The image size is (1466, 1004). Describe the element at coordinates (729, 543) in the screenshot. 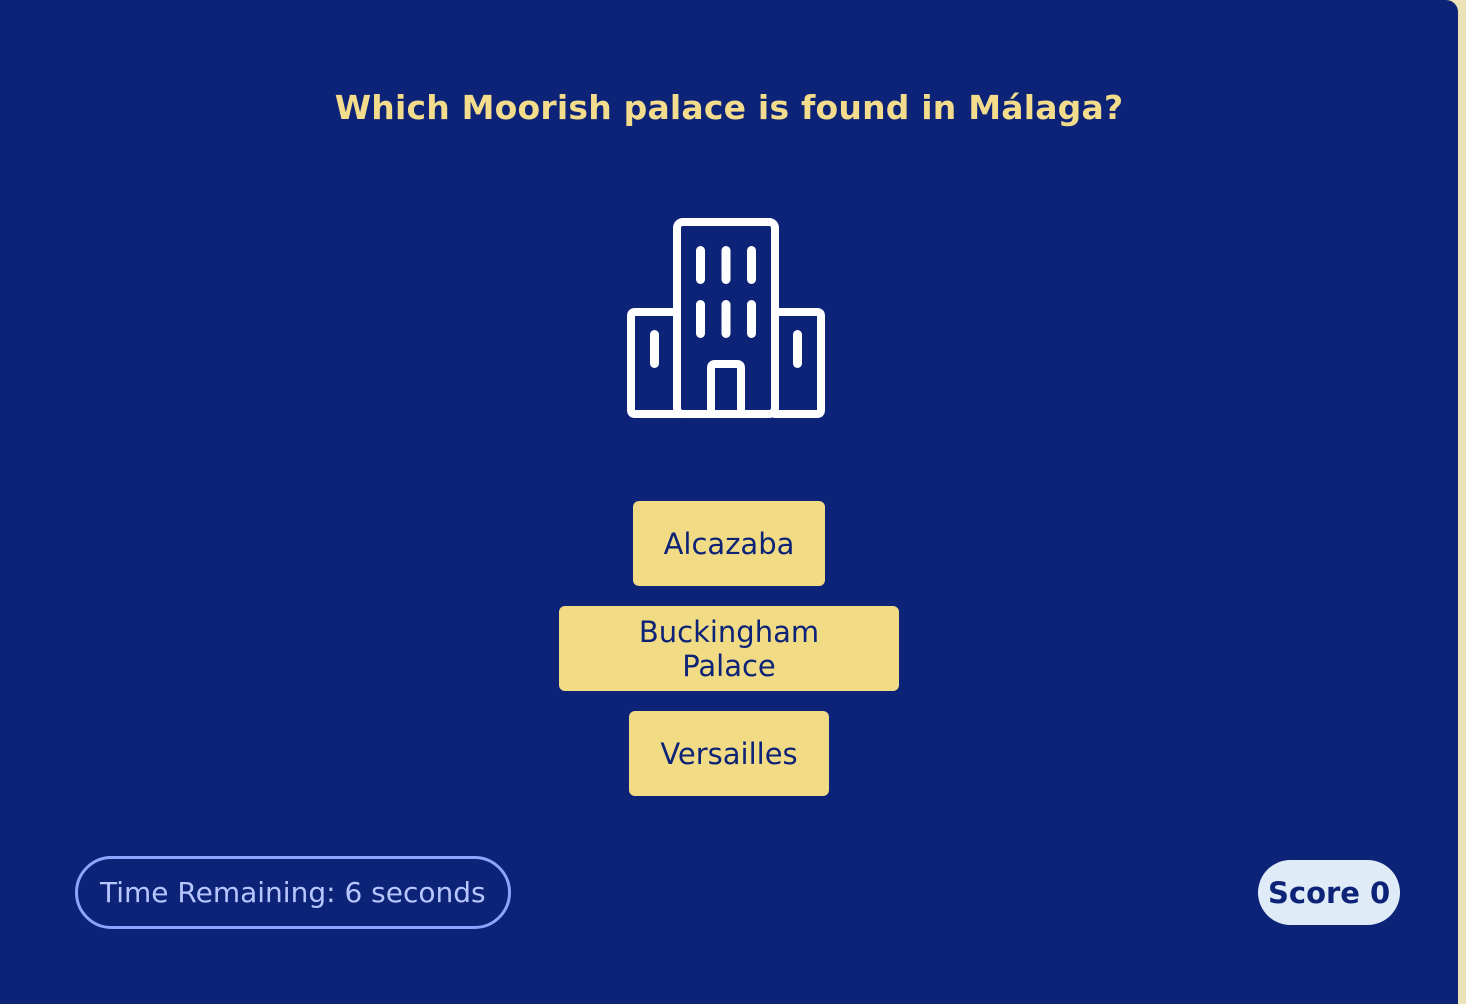

I see `answer-button-alcazaba: Alcazaba` at that location.